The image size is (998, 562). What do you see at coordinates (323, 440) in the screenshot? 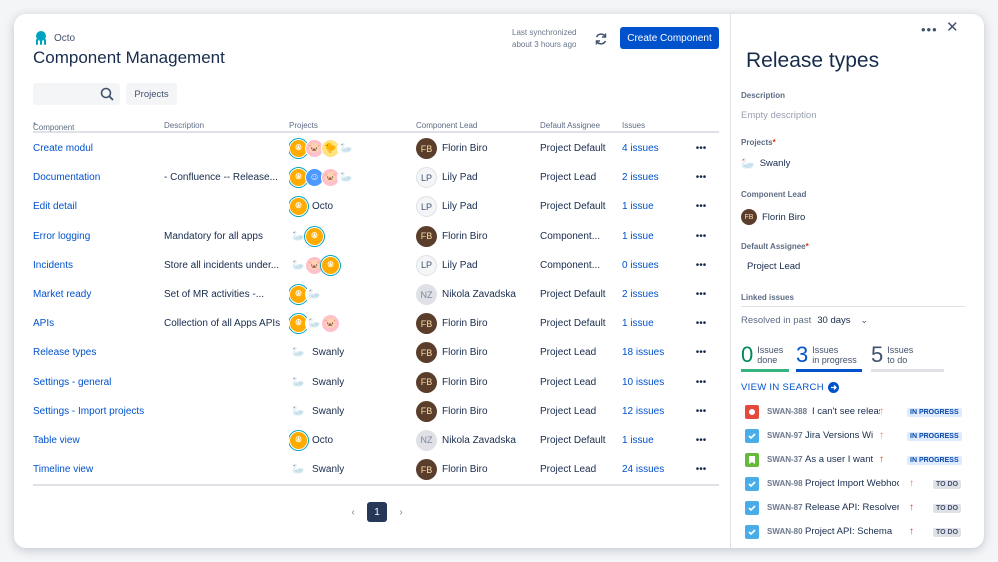
I see `project-label: Octo` at bounding box center [323, 440].